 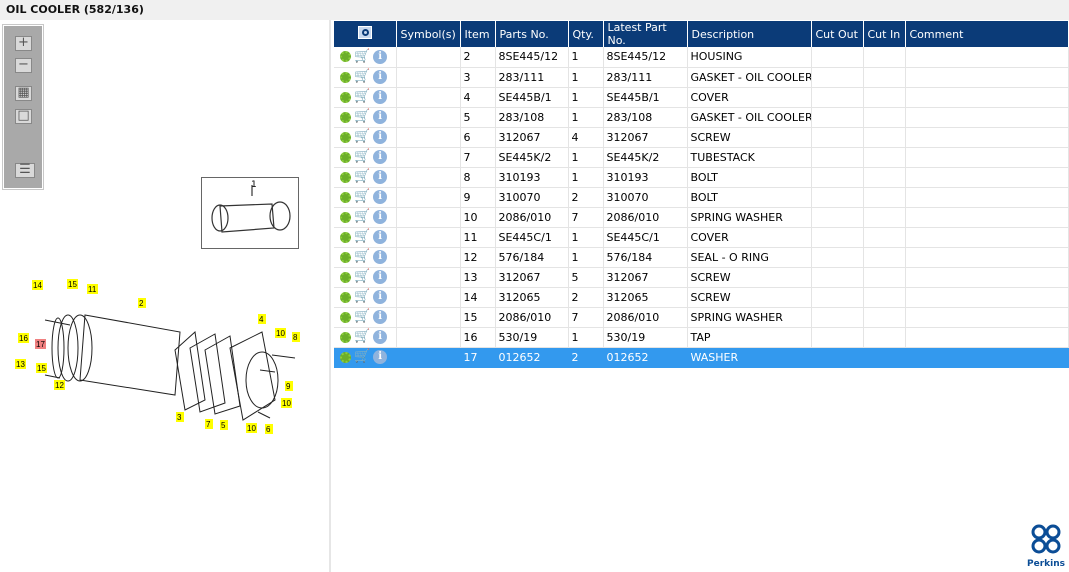 I want to click on search-parts-icon, so click(x=364, y=32).